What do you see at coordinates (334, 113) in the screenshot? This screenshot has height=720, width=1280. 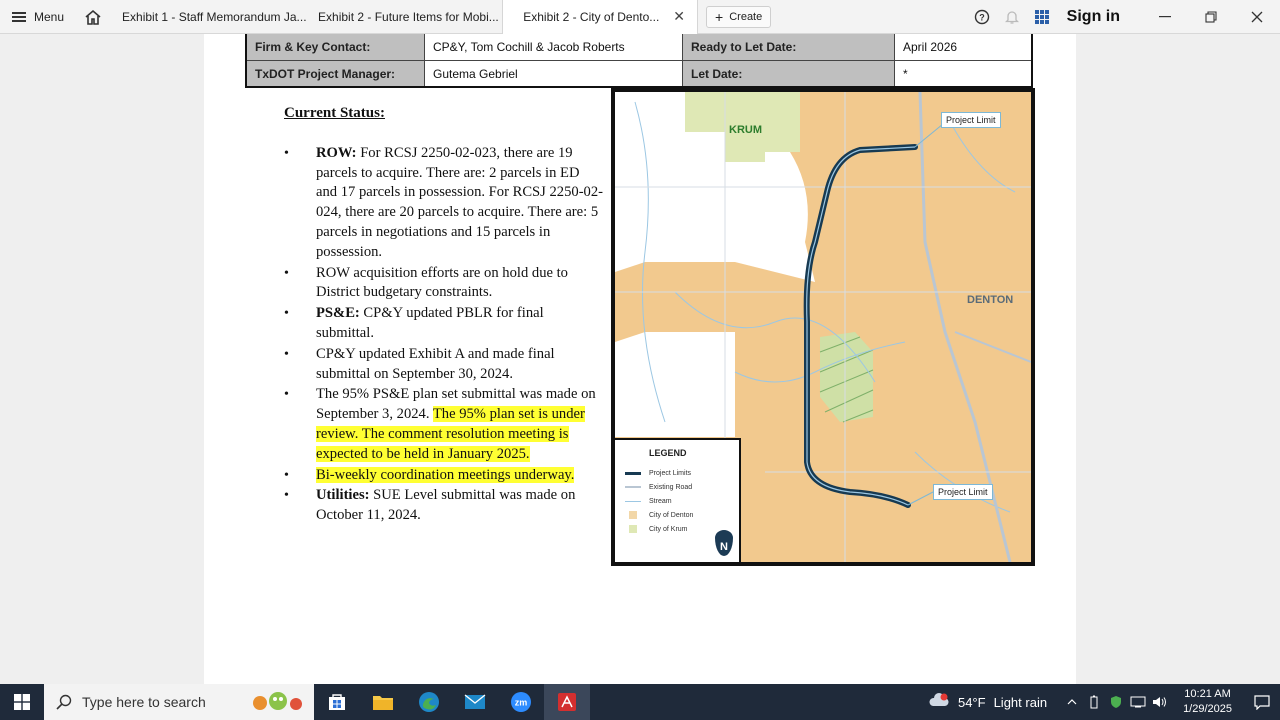 I see `status-heading: Current Status:` at bounding box center [334, 113].